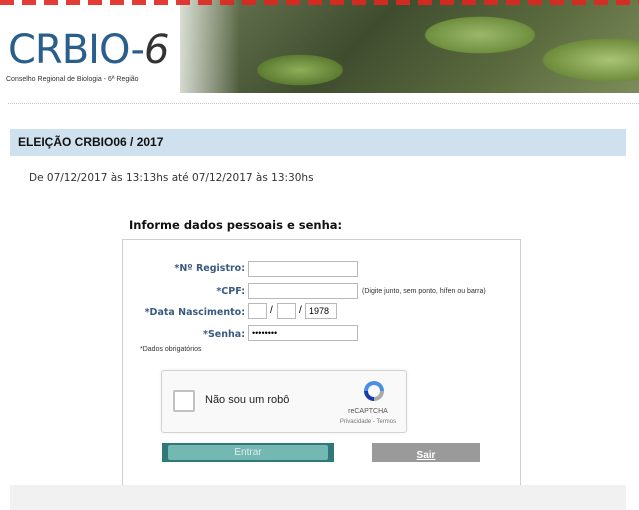 The image size is (639, 510). I want to click on footer-strip, so click(318, 497).